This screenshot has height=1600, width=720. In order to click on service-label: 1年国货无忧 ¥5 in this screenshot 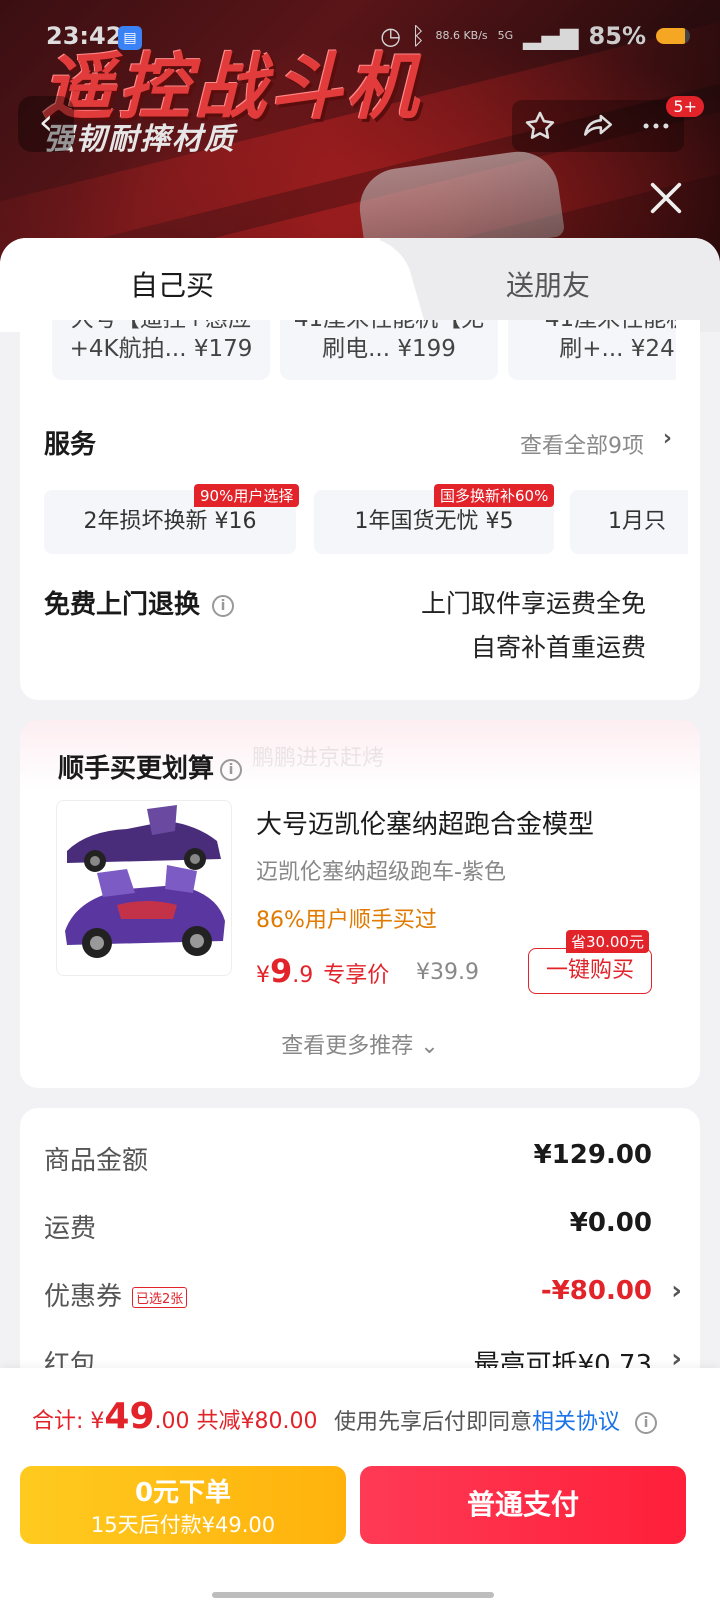, I will do `click(434, 521)`.